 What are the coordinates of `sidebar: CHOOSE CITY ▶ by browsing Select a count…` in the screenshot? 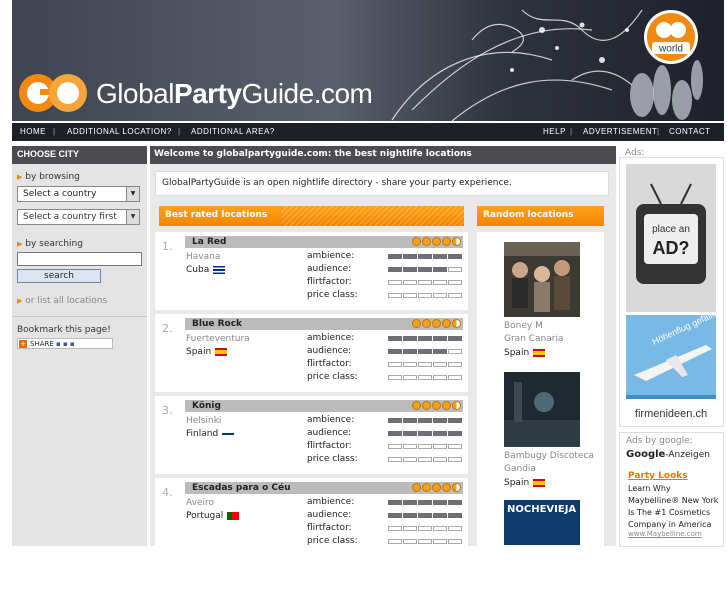 It's located at (79, 346).